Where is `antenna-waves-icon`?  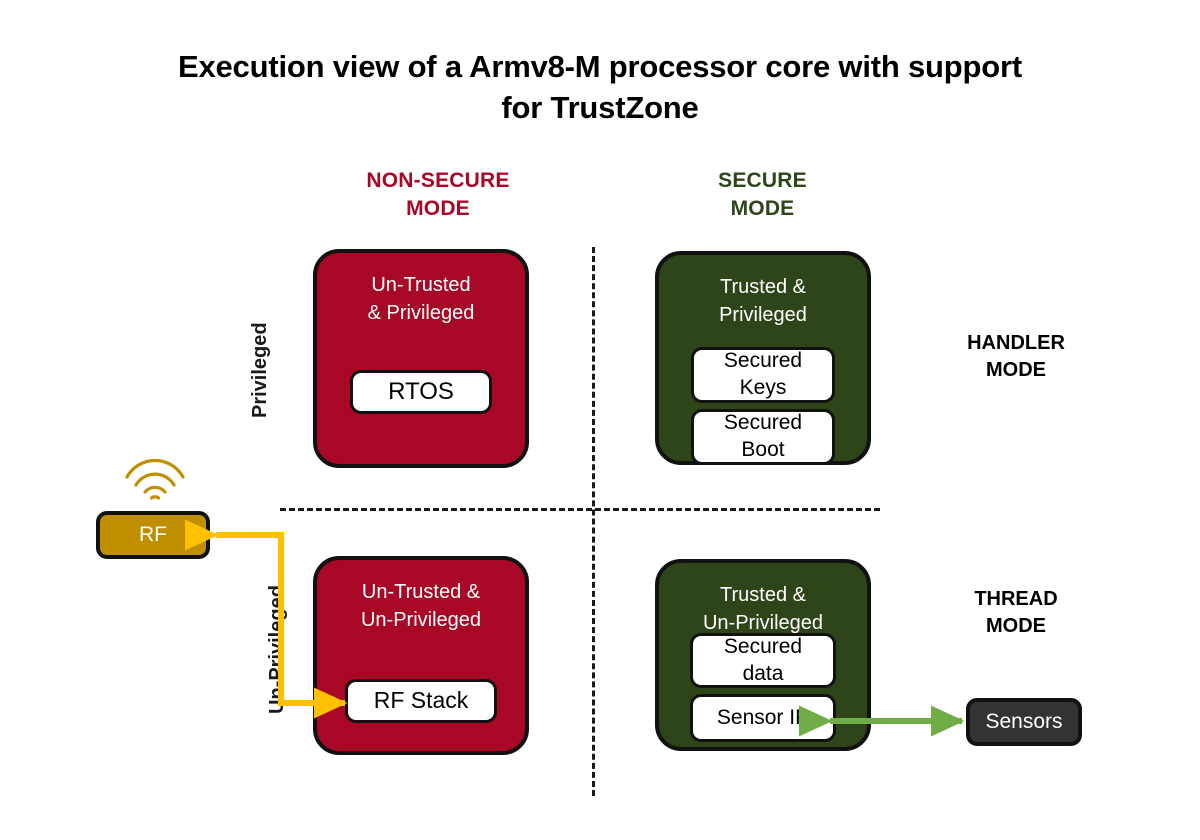
antenna-waves-icon is located at coordinates (155, 479).